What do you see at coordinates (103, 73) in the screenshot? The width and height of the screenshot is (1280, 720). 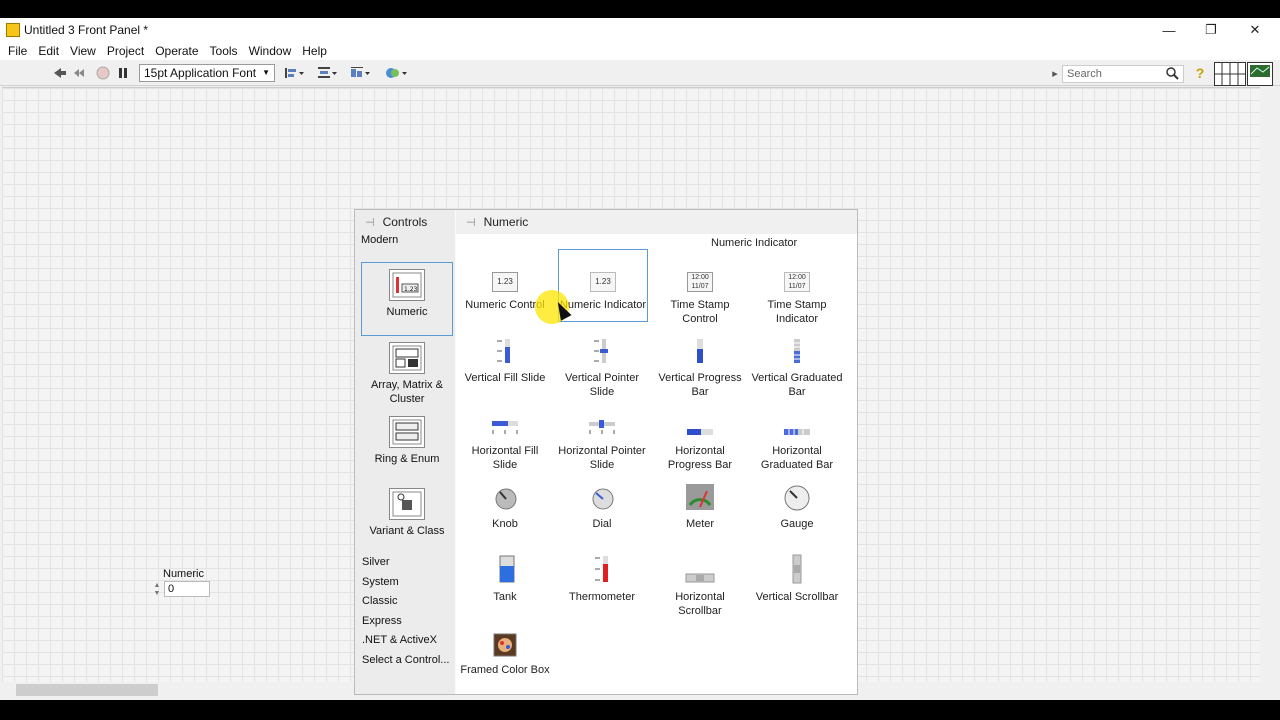 I see `abort-button` at bounding box center [103, 73].